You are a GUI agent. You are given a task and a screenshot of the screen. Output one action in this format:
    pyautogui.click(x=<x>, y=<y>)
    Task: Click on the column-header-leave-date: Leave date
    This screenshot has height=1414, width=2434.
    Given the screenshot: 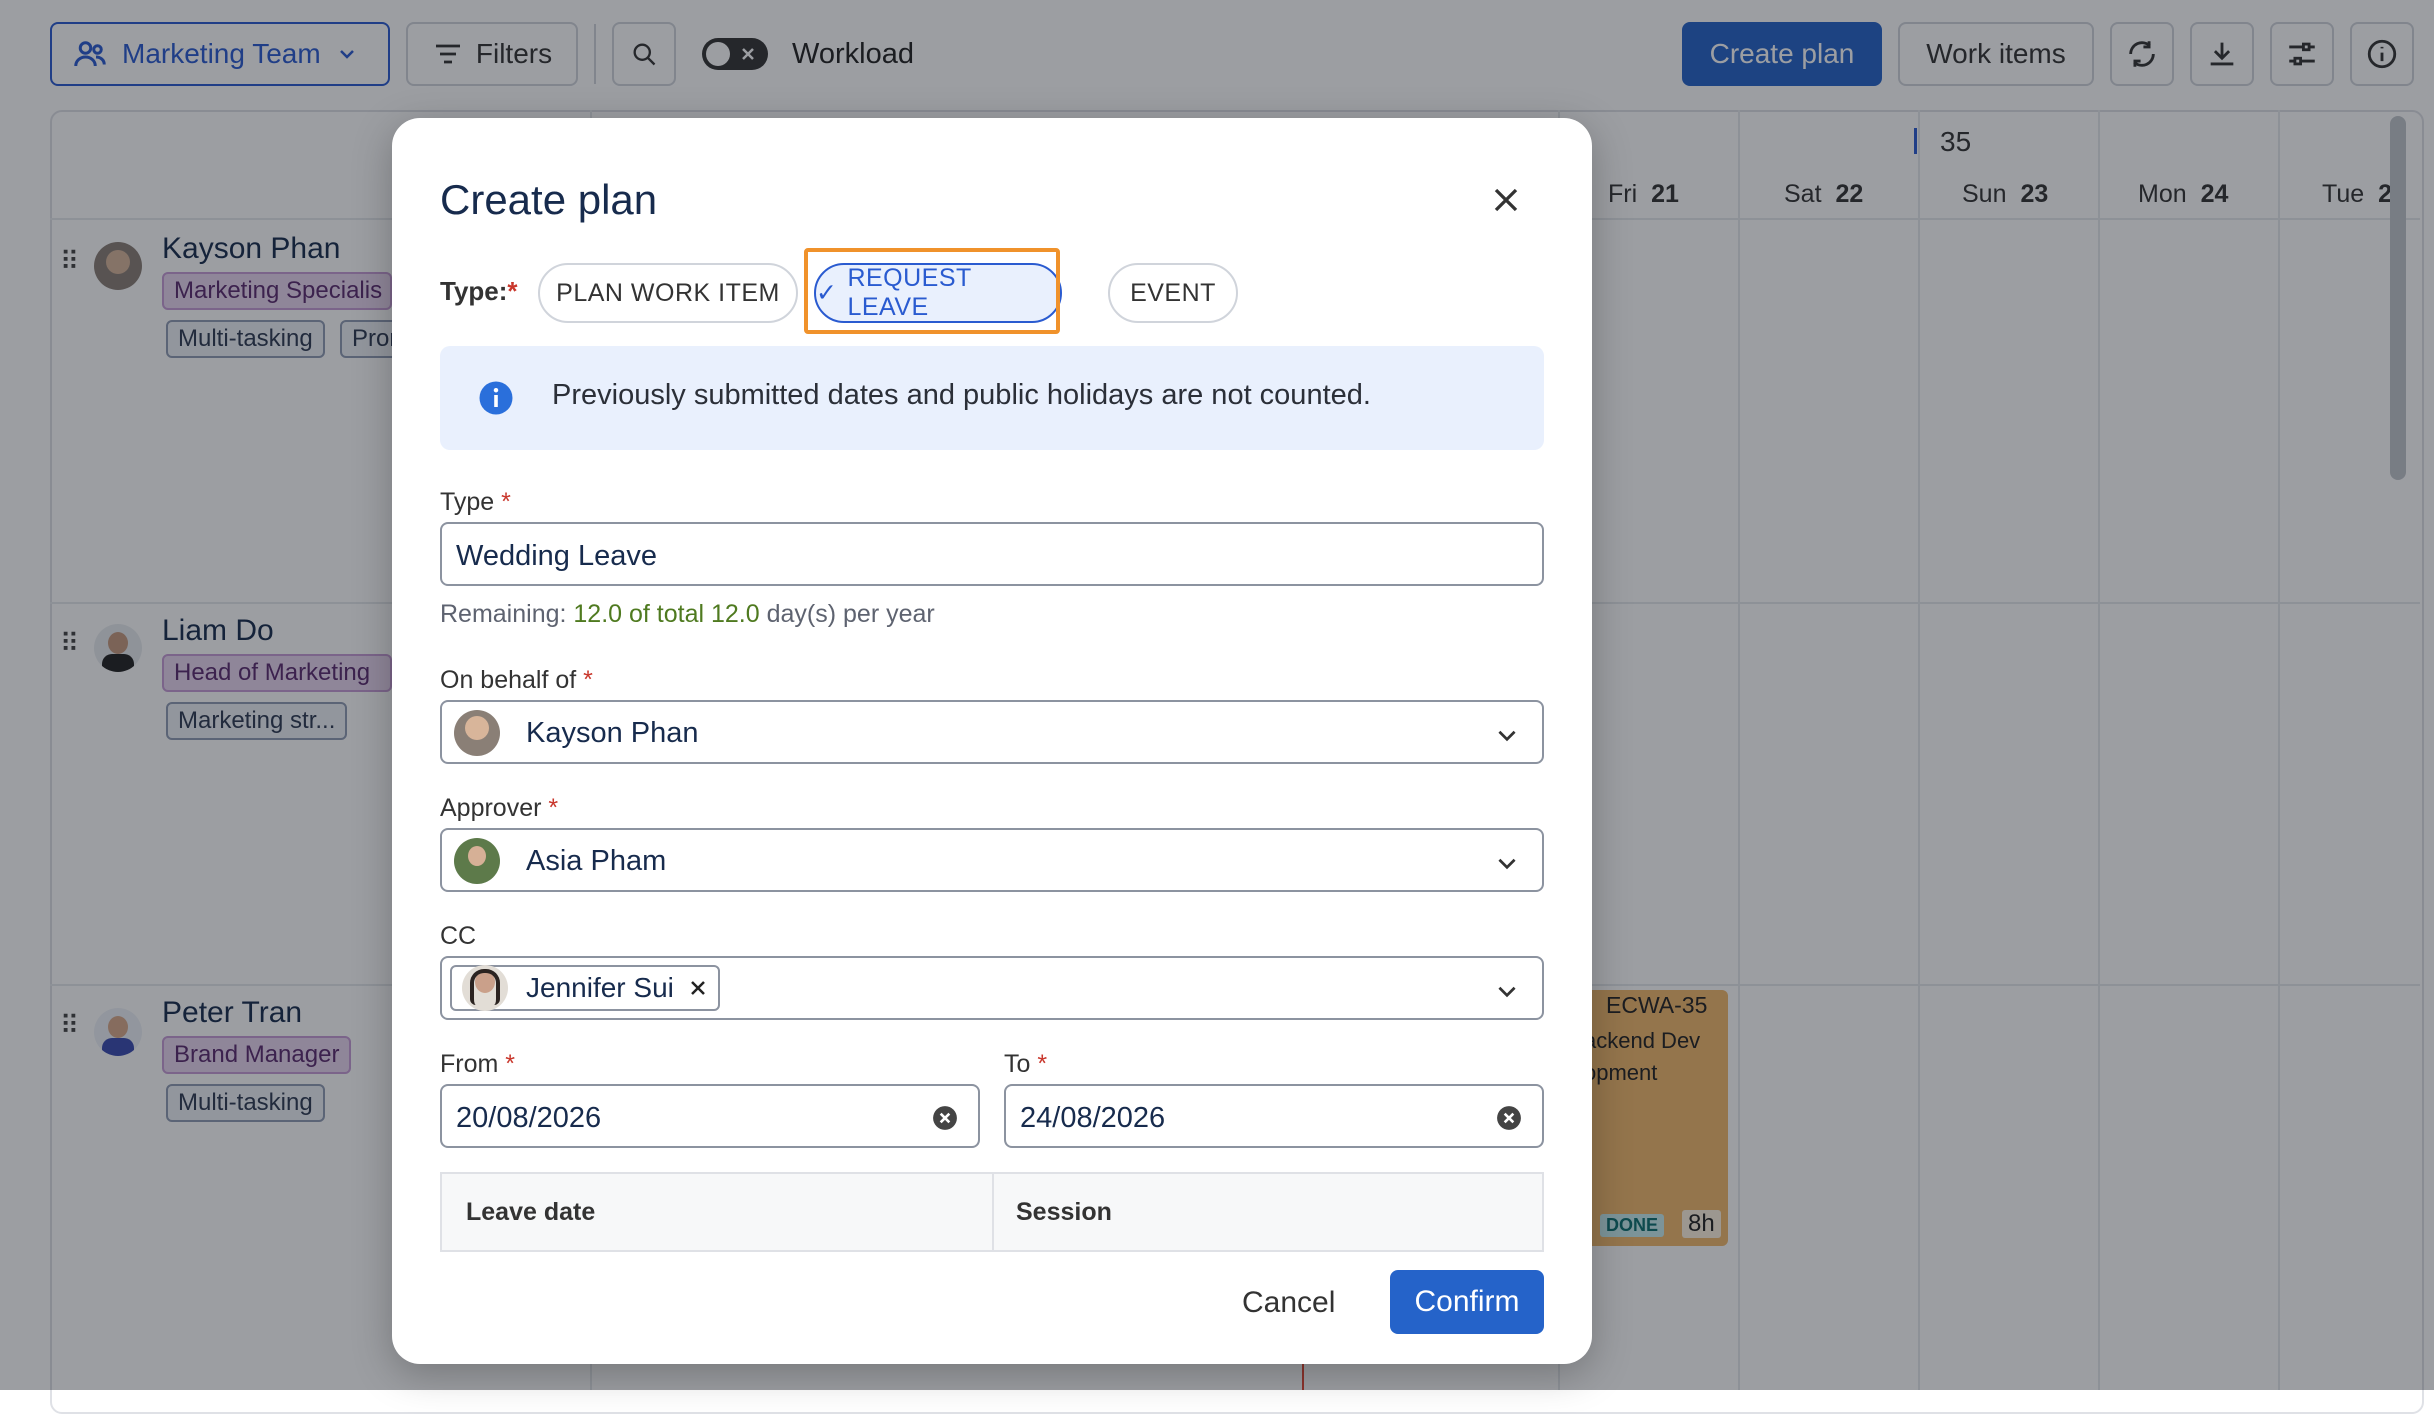 What is the action you would take?
    pyautogui.click(x=531, y=1212)
    